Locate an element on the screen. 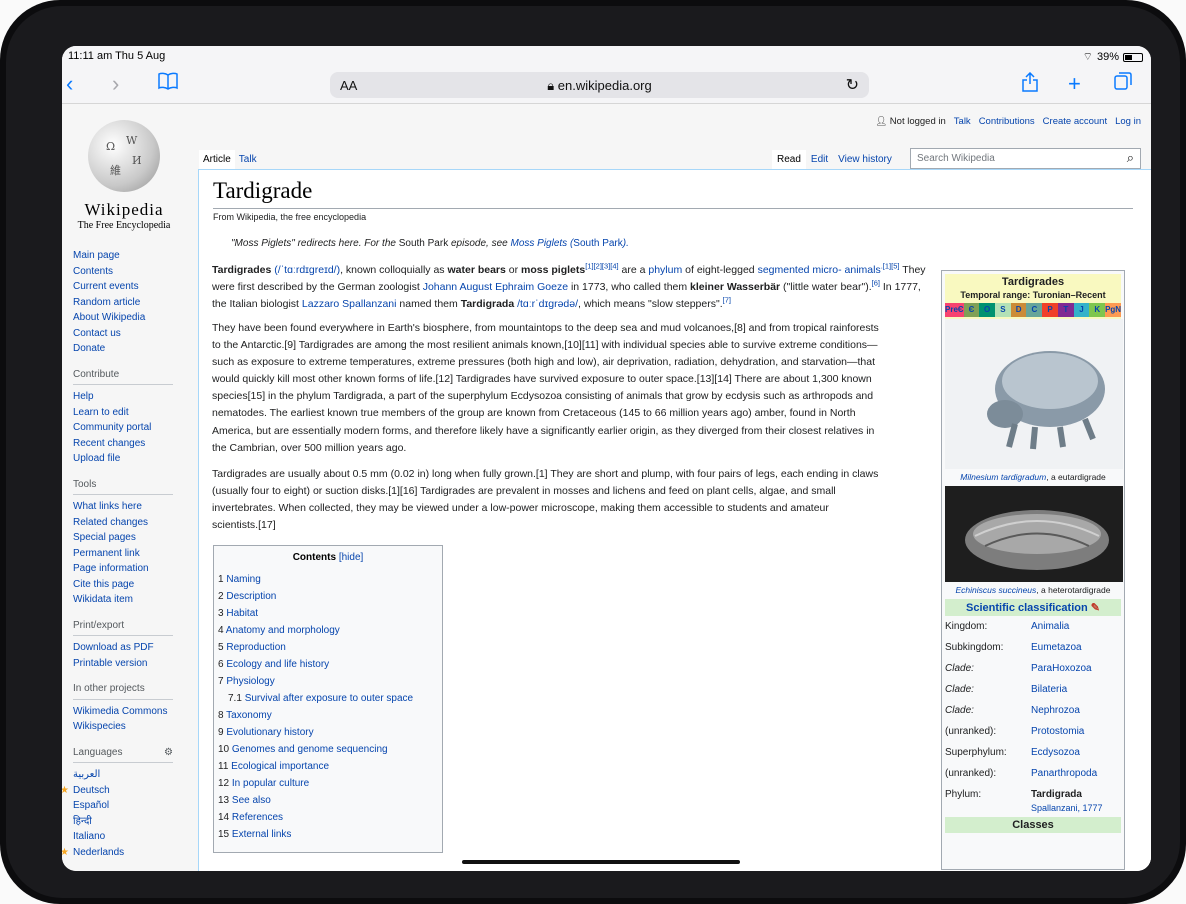 The image size is (1186, 904). geologic-timeline: PreЄ Є O S D C P T J K PgN is located at coordinates (1033, 310).